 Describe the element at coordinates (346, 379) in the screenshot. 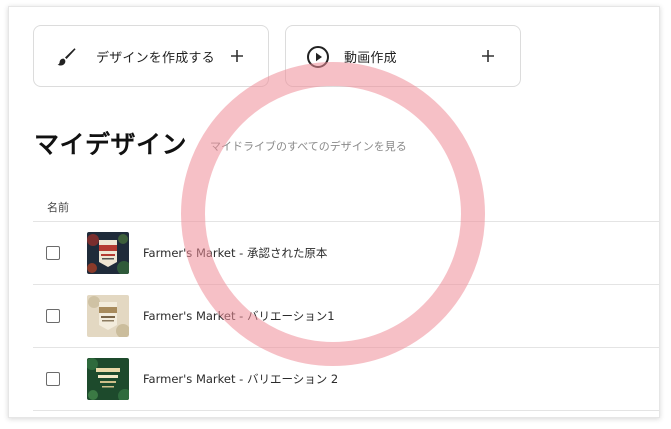

I see `table-row: Farmer's Market - バリエーション 2` at that location.